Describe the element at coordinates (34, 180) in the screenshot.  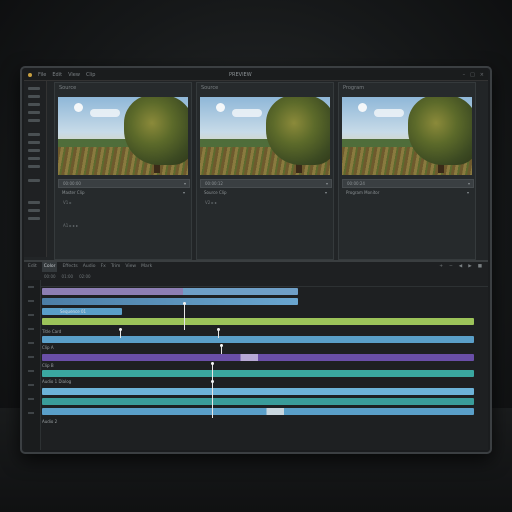
I see `sidebar-tool-marker` at that location.